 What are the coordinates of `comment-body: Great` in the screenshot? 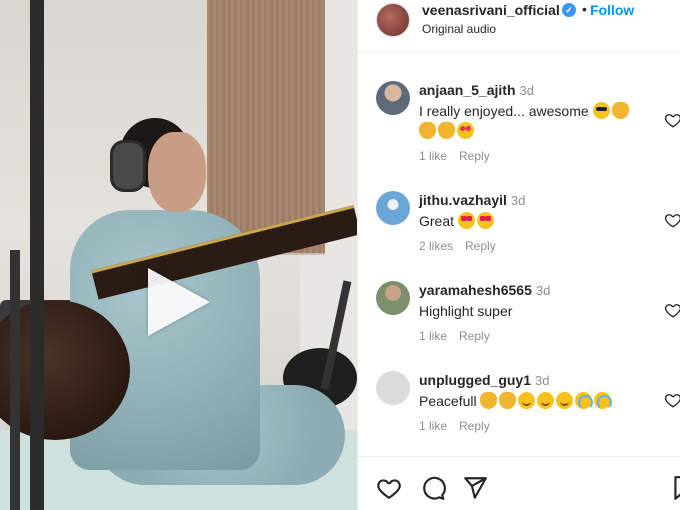 It's located at (437, 221).